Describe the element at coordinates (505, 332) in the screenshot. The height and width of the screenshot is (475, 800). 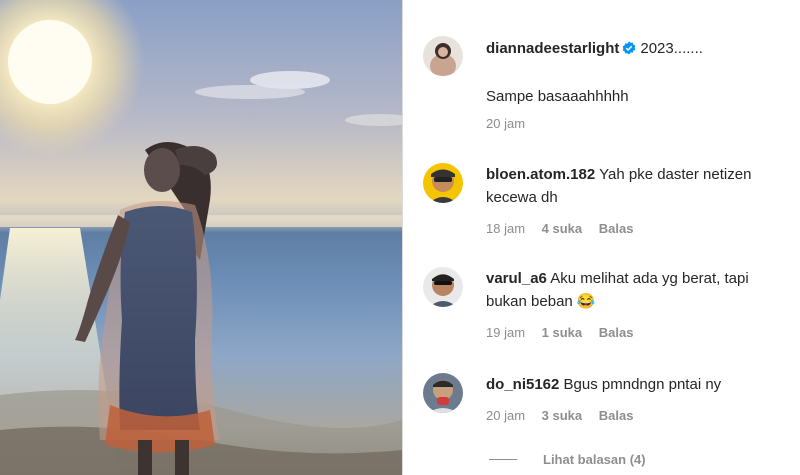
I see `comment-time: 19 jam` at that location.